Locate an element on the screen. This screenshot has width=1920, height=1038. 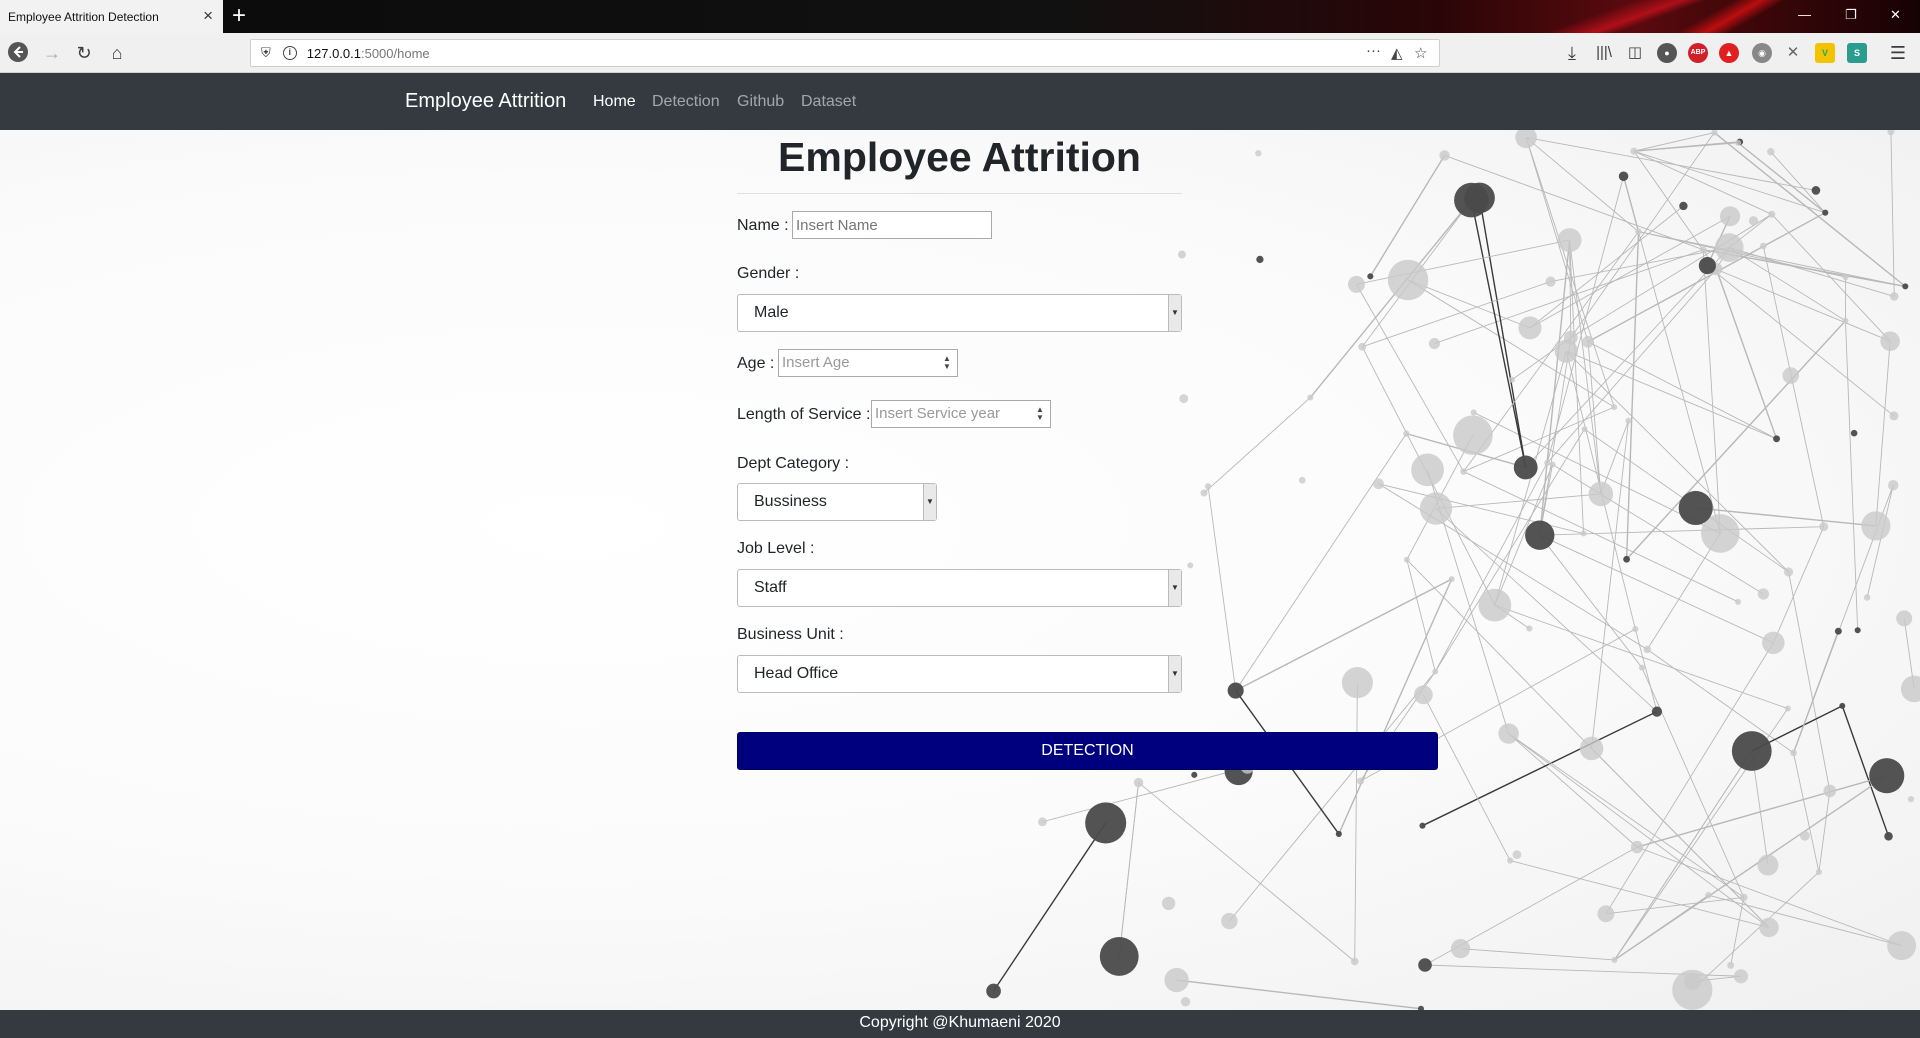
extension-icon: ▲ is located at coordinates (1729, 53).